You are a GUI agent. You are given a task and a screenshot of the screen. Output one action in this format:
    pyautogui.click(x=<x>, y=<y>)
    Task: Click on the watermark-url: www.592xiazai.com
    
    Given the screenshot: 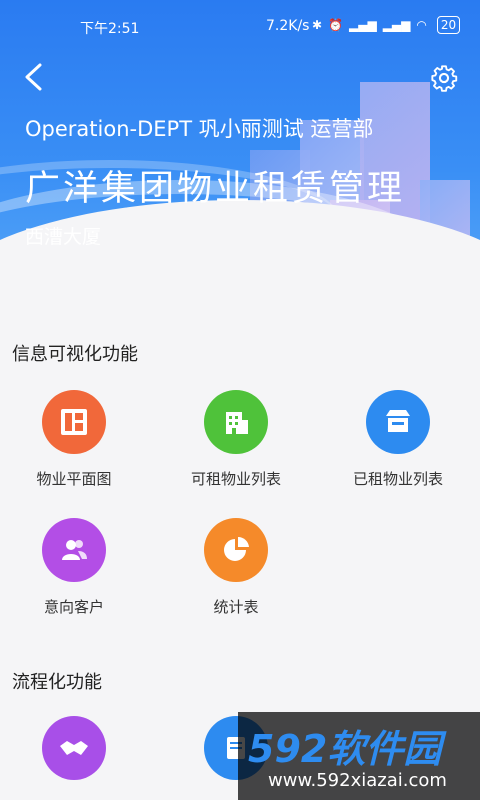 What is the action you would take?
    pyautogui.click(x=357, y=780)
    